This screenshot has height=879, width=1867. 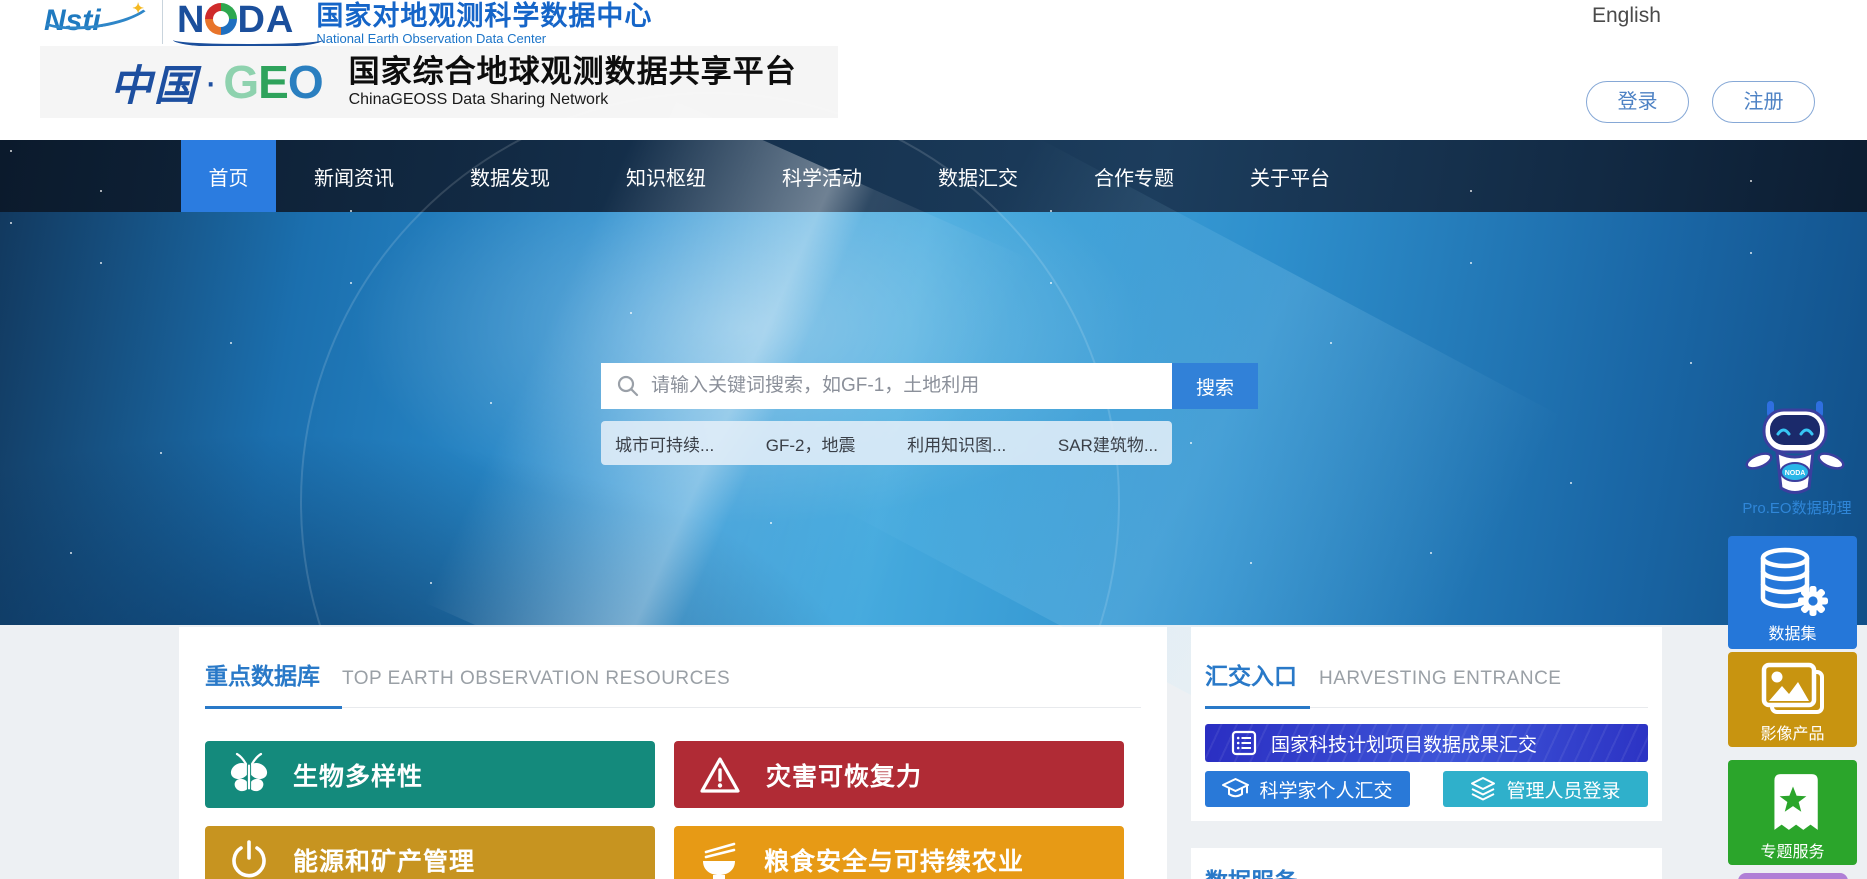 I want to click on noda-logo: N DA, so click(x=248, y=24).